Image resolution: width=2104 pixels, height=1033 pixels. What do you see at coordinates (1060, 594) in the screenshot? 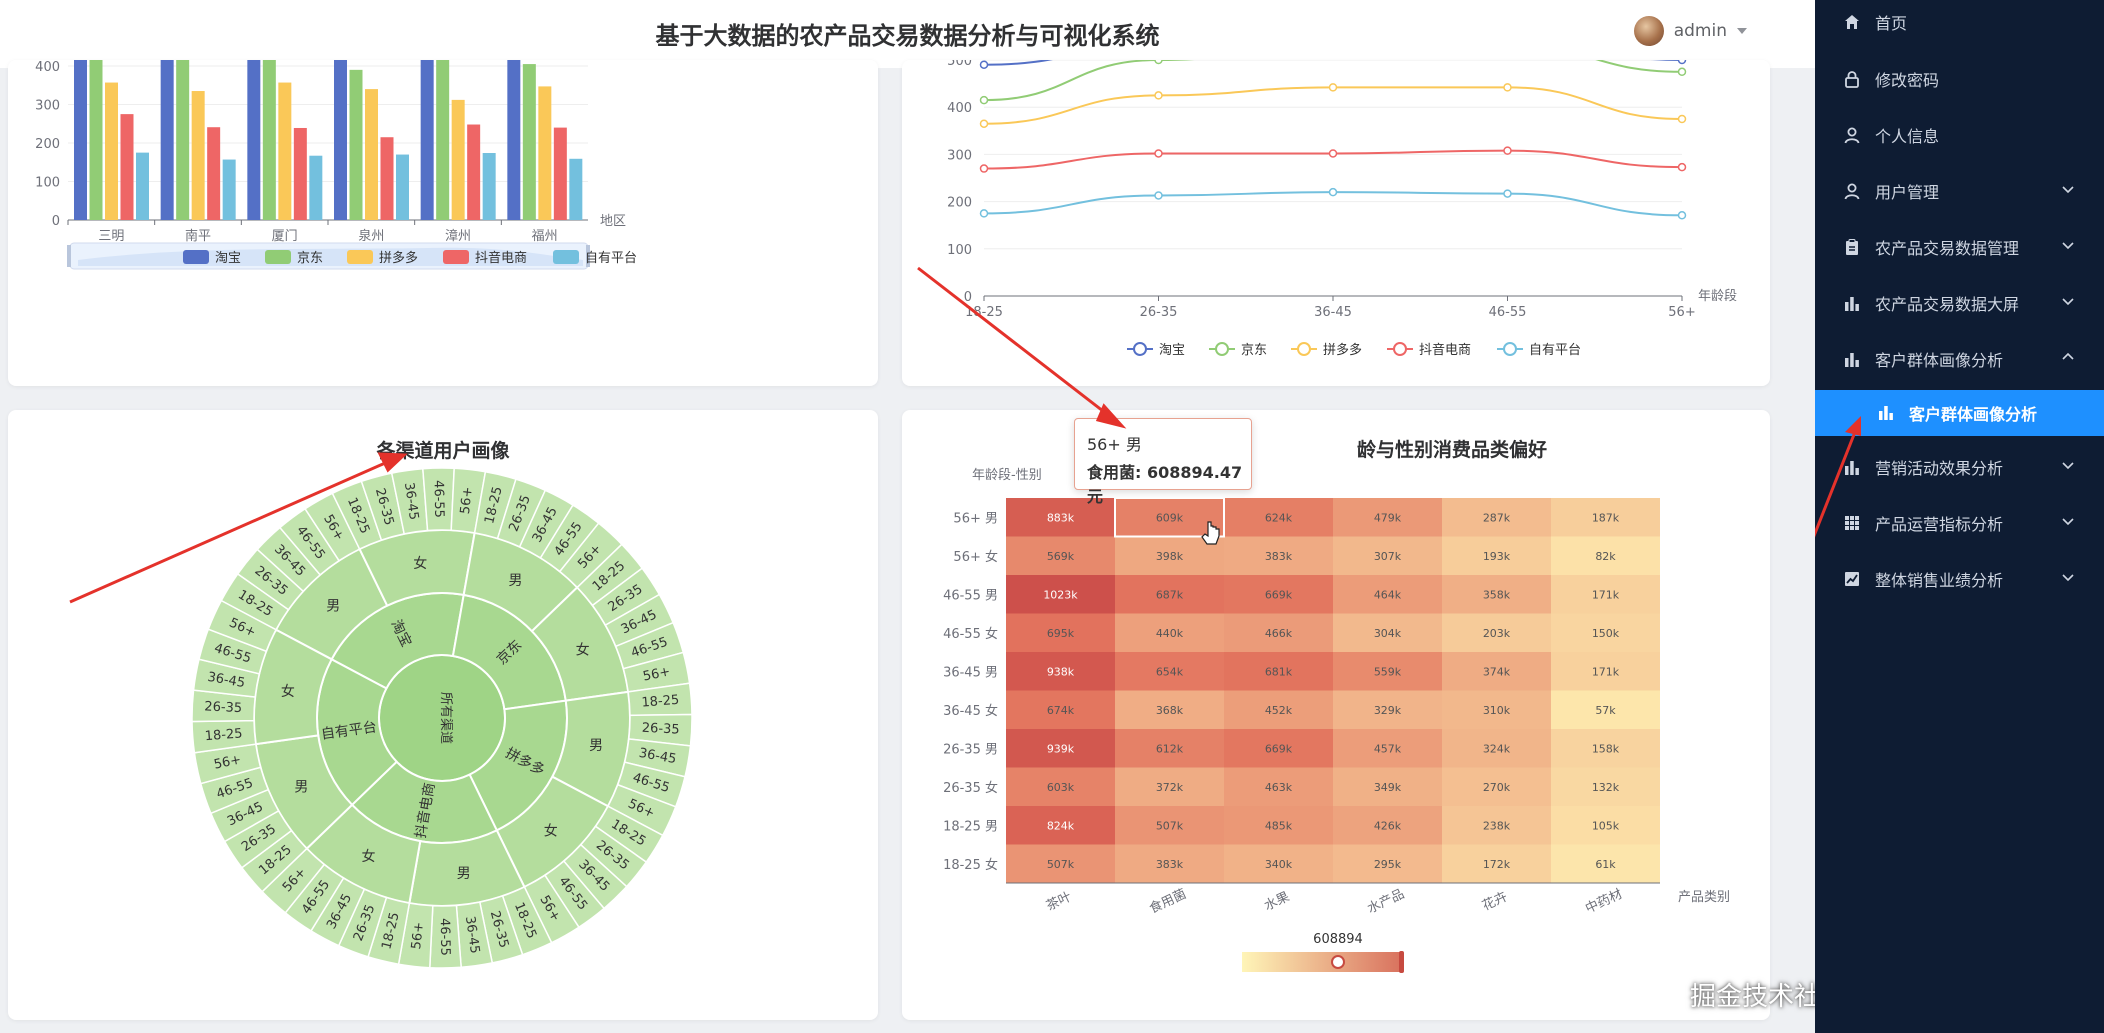
I see `heatmap-cell-label: 1023k` at bounding box center [1060, 594].